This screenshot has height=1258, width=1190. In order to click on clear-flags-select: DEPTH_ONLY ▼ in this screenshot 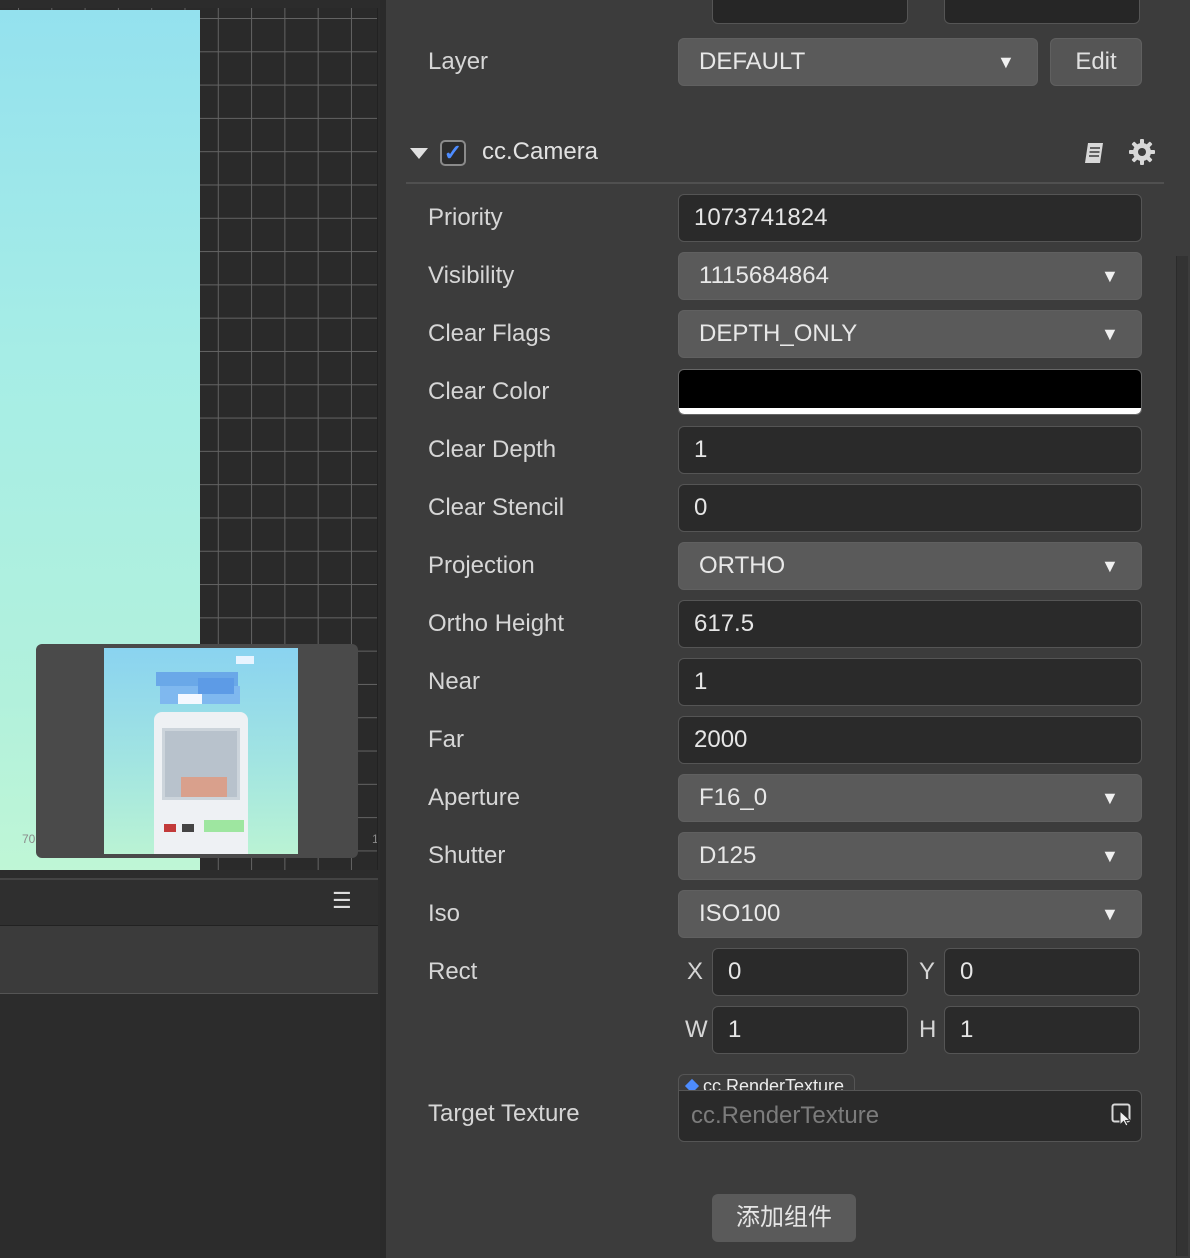, I will do `click(910, 334)`.